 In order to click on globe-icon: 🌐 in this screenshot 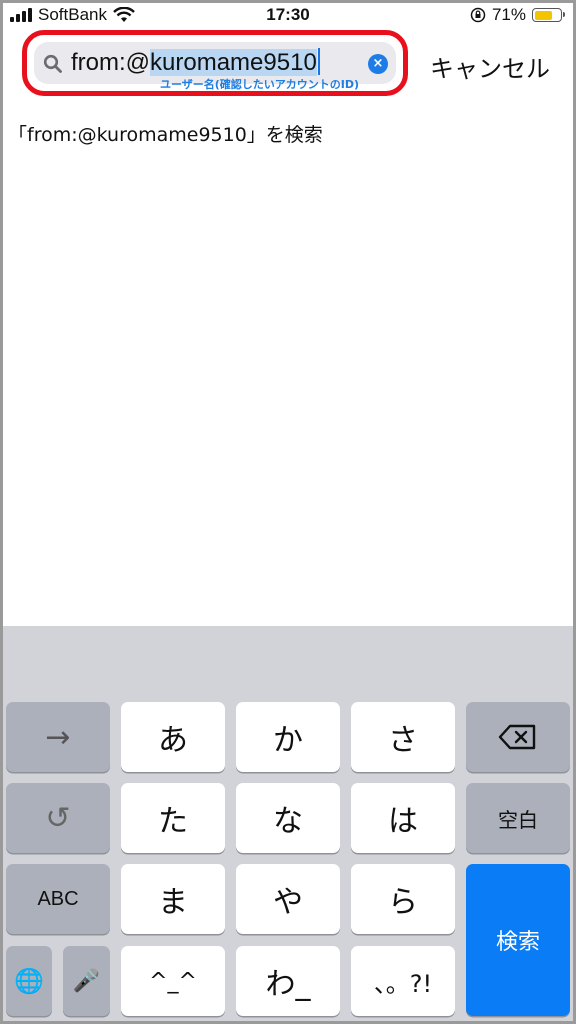, I will do `click(29, 981)`.